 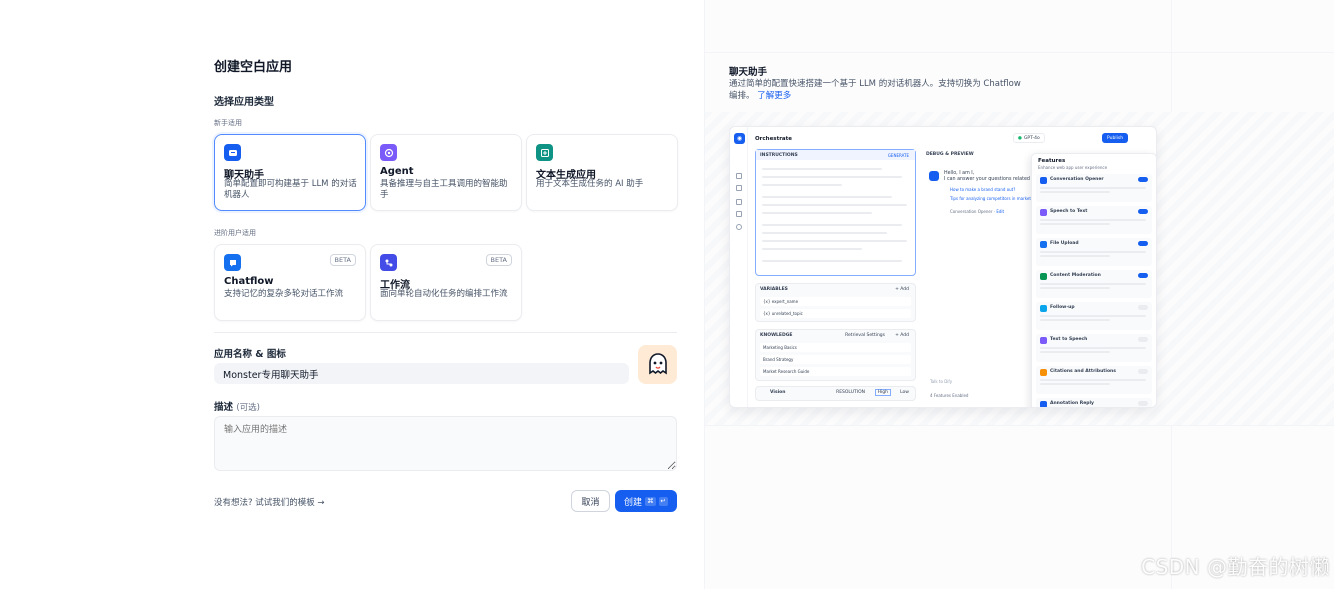 I want to click on description-label: 描述 (可选), so click(x=237, y=407).